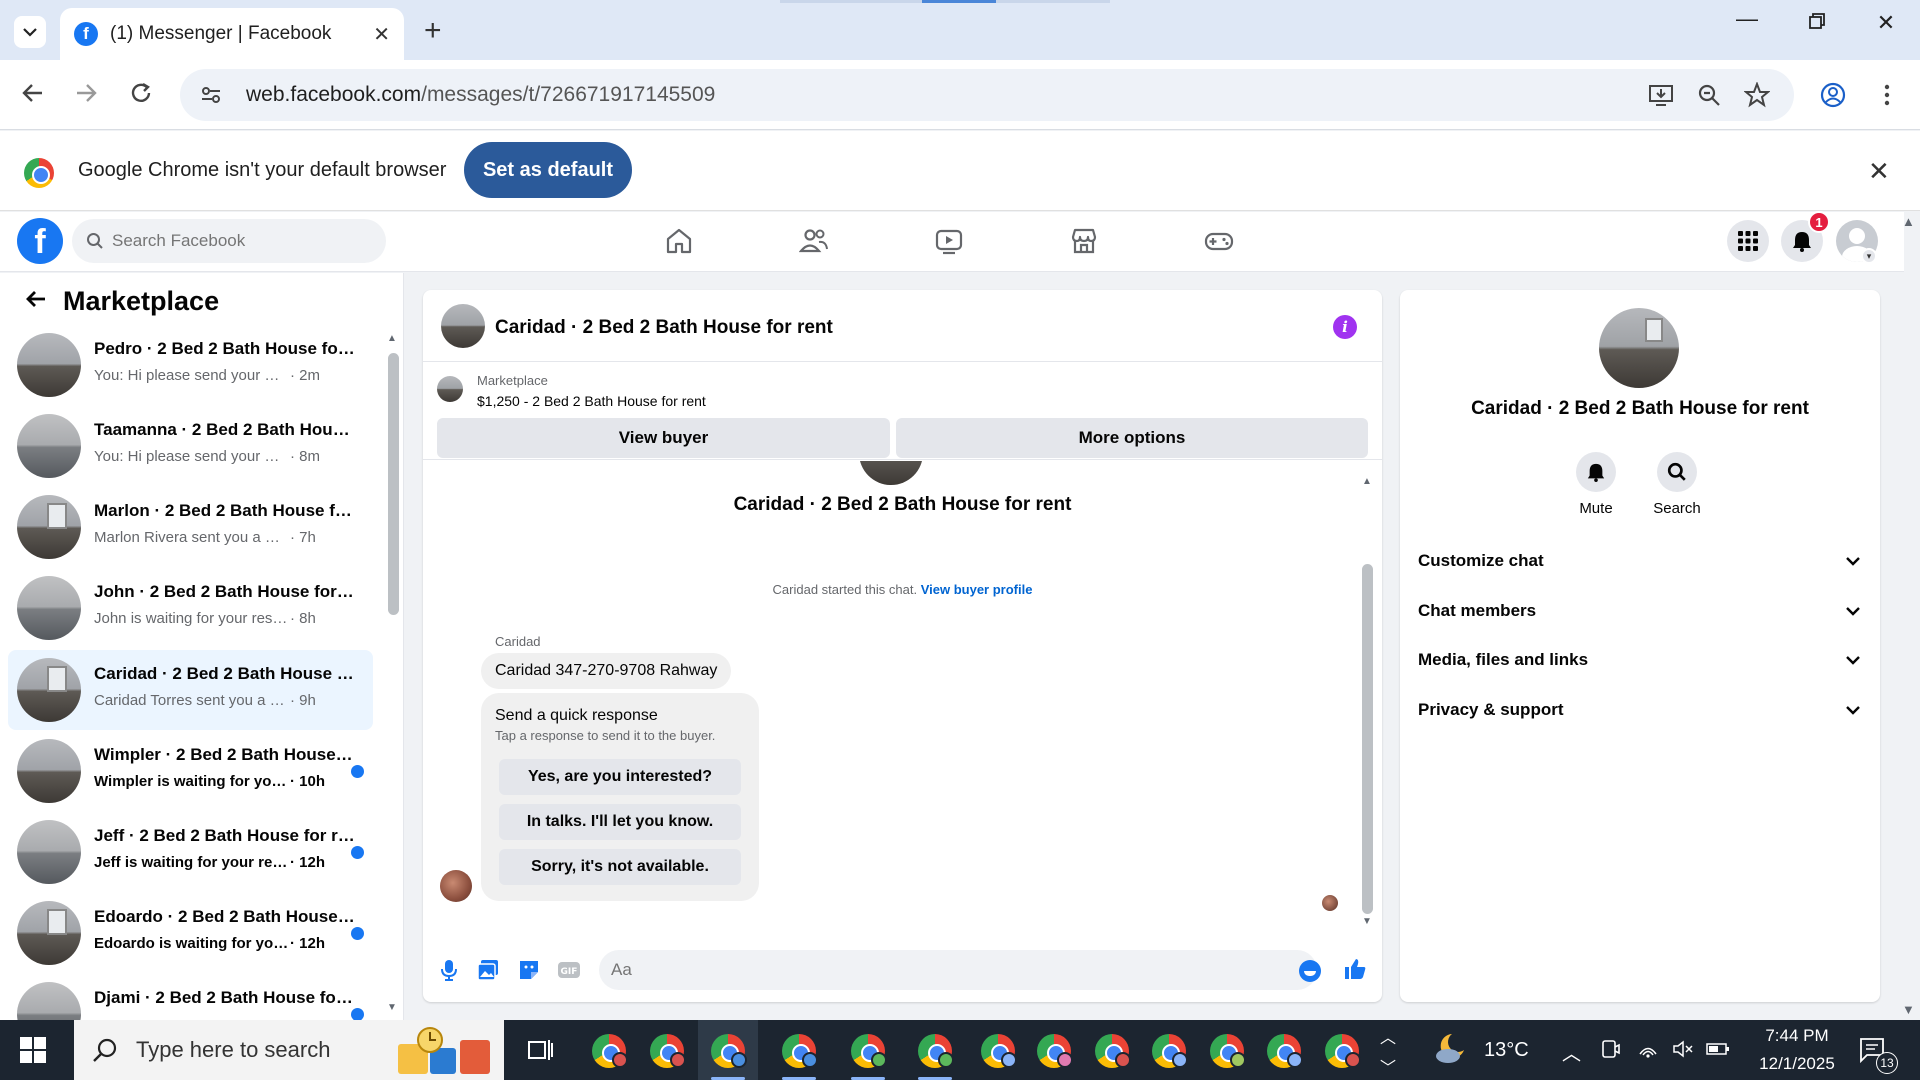 The width and height of the screenshot is (1920, 1080). I want to click on task-view-icon, so click(540, 1050).